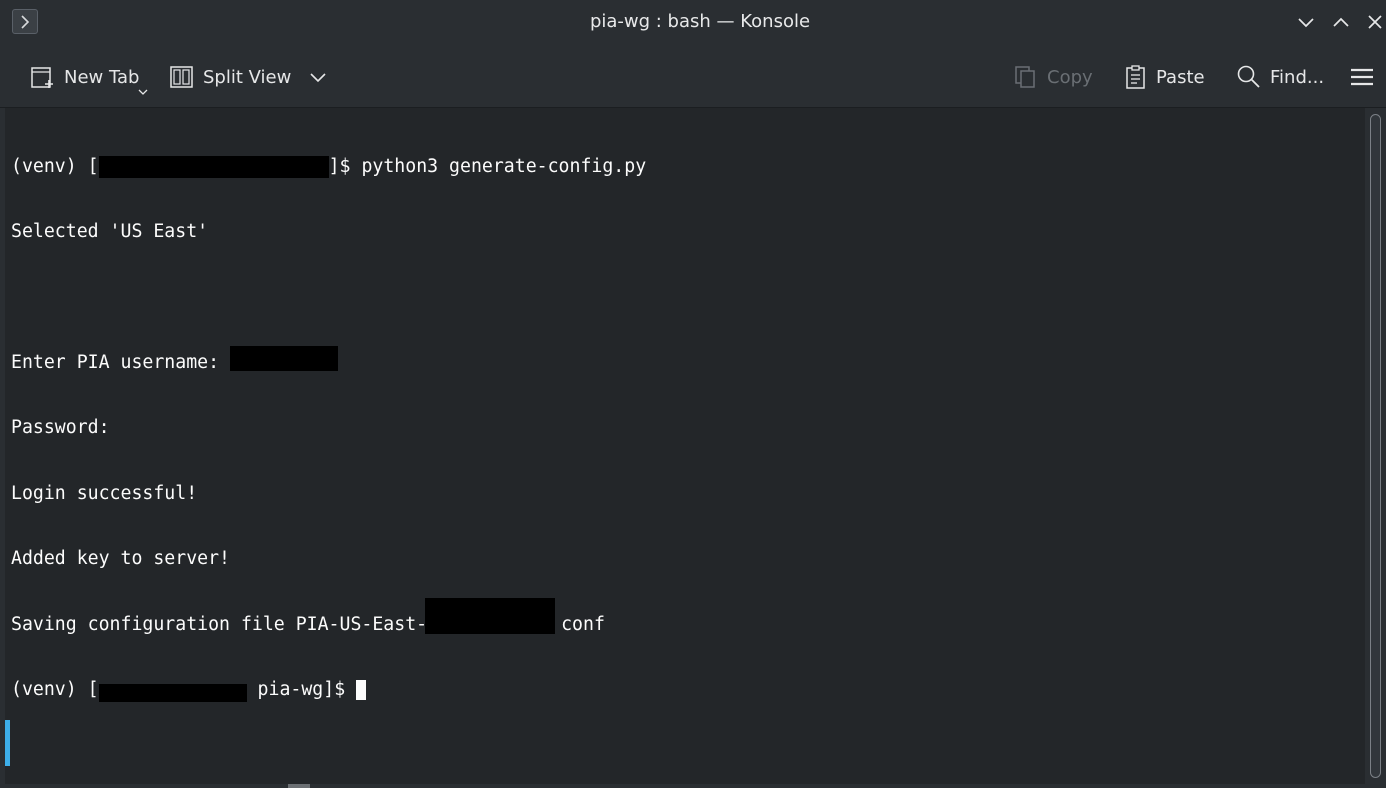  I want to click on terminal-cursor, so click(361, 689).